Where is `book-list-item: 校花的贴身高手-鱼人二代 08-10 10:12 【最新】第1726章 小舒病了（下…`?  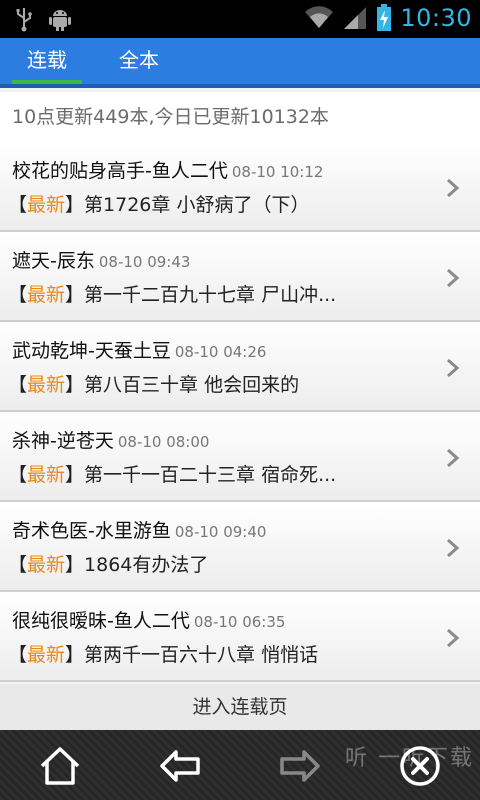
book-list-item: 校花的贴身高手-鱼人二代 08-10 10:12 【最新】第1726章 小舒病了（下… is located at coordinates (240, 187).